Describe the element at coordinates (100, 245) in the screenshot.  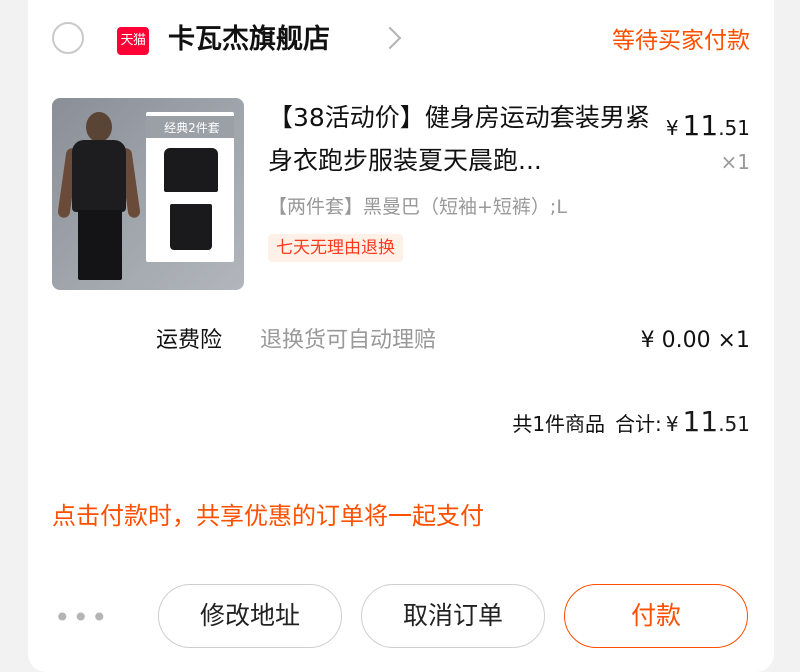
I see `model-legs` at that location.